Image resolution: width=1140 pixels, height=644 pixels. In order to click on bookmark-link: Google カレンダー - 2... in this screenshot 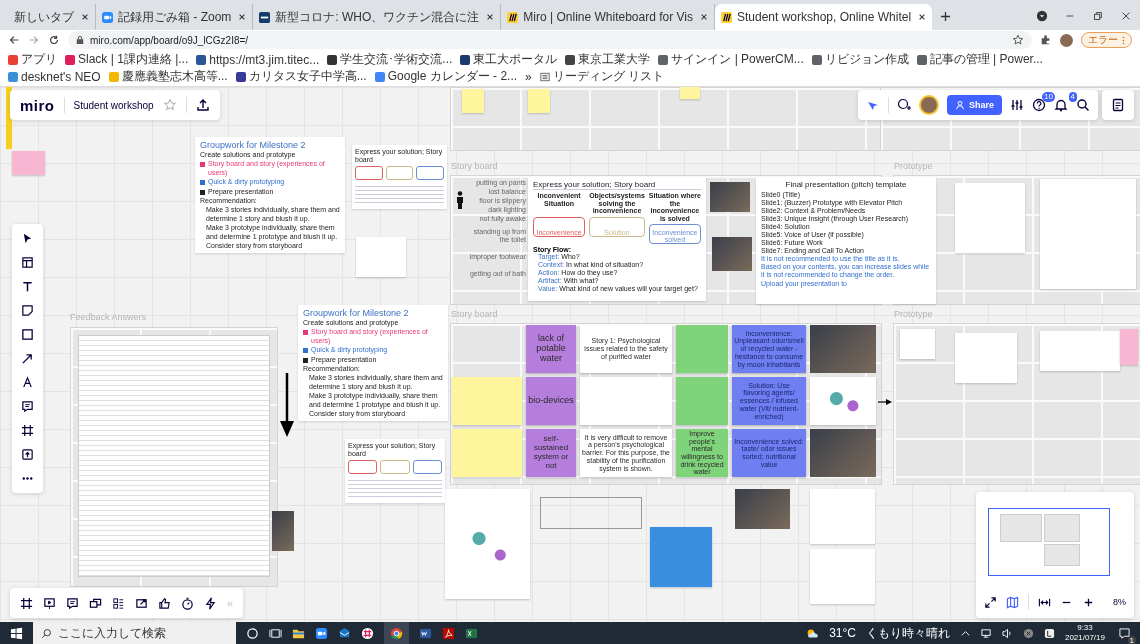, I will do `click(446, 76)`.